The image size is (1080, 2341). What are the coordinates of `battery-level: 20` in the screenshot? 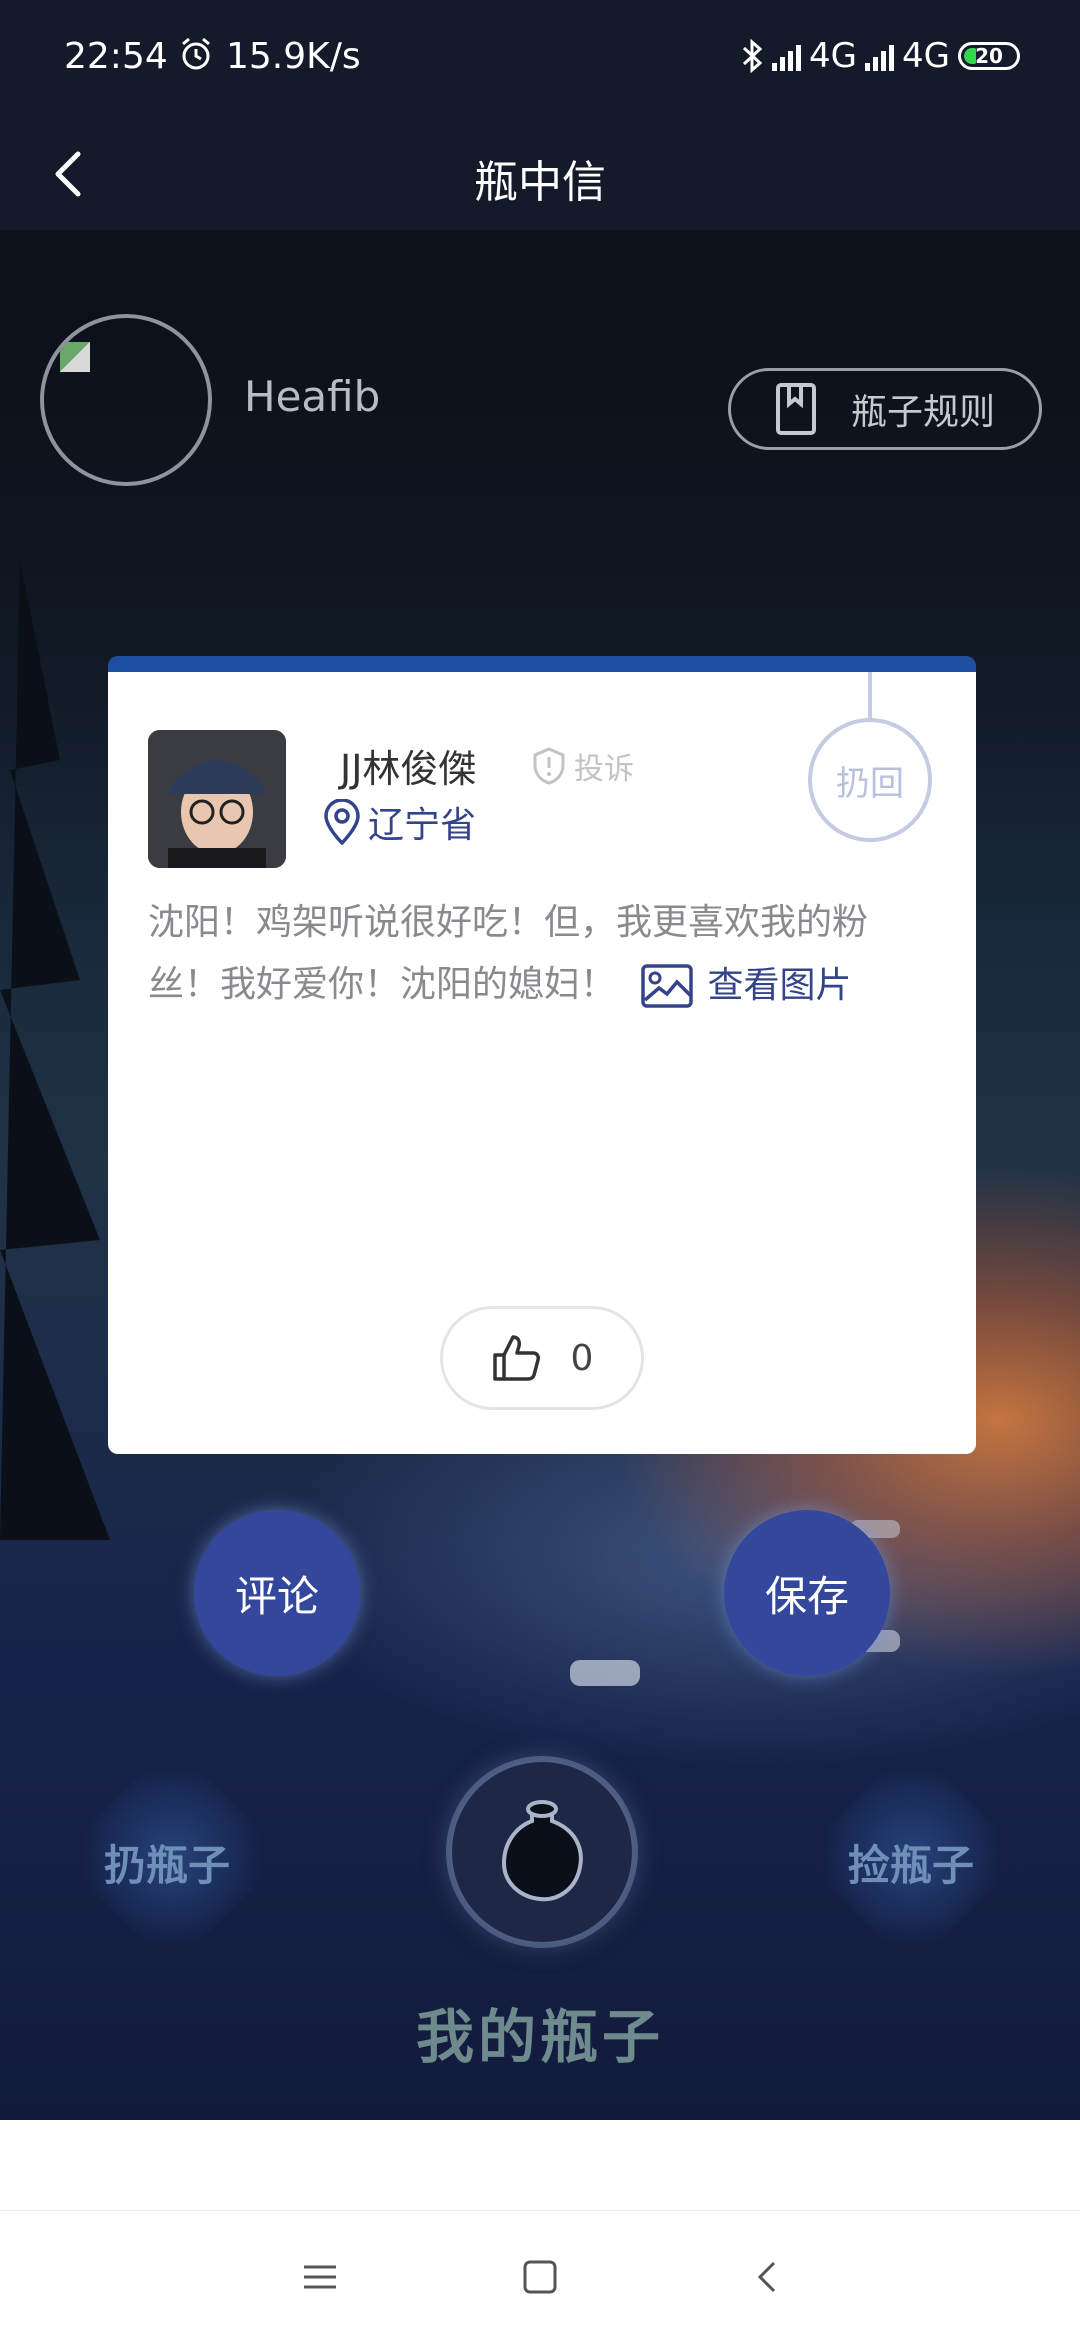 It's located at (989, 56).